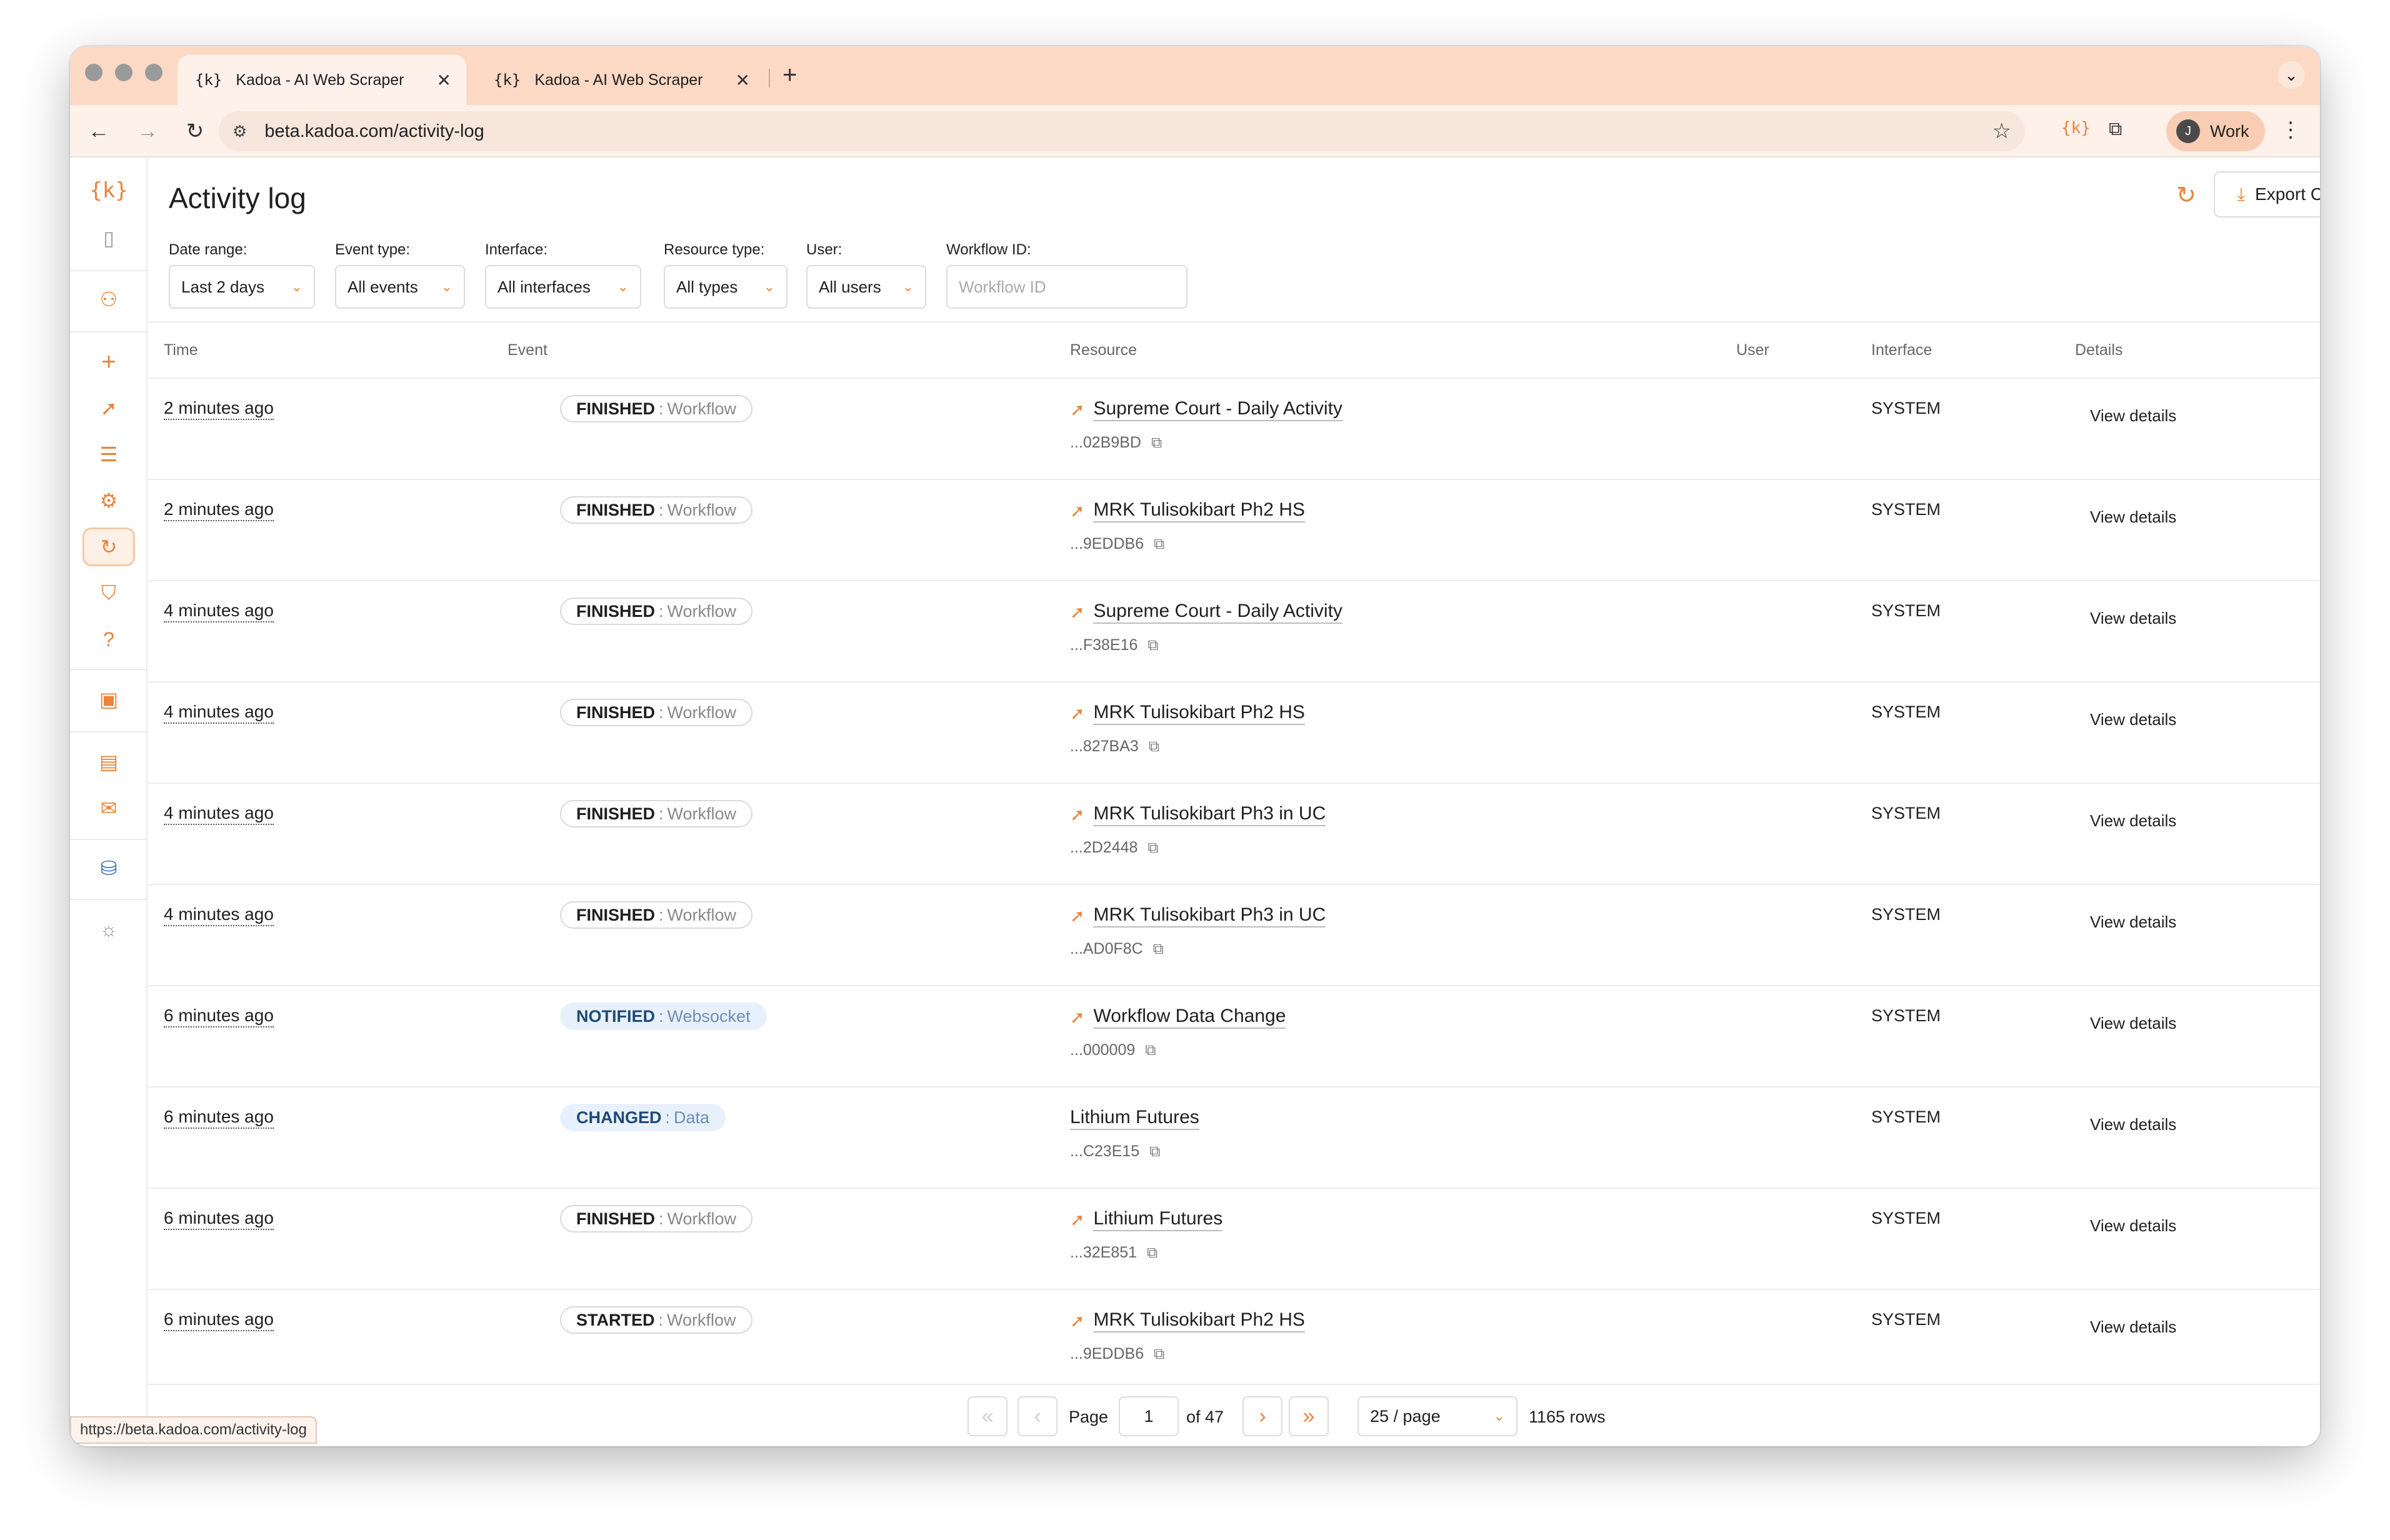 This screenshot has height=1540, width=2390. What do you see at coordinates (1149, 1416) in the screenshot?
I see `page-number-input: 1` at bounding box center [1149, 1416].